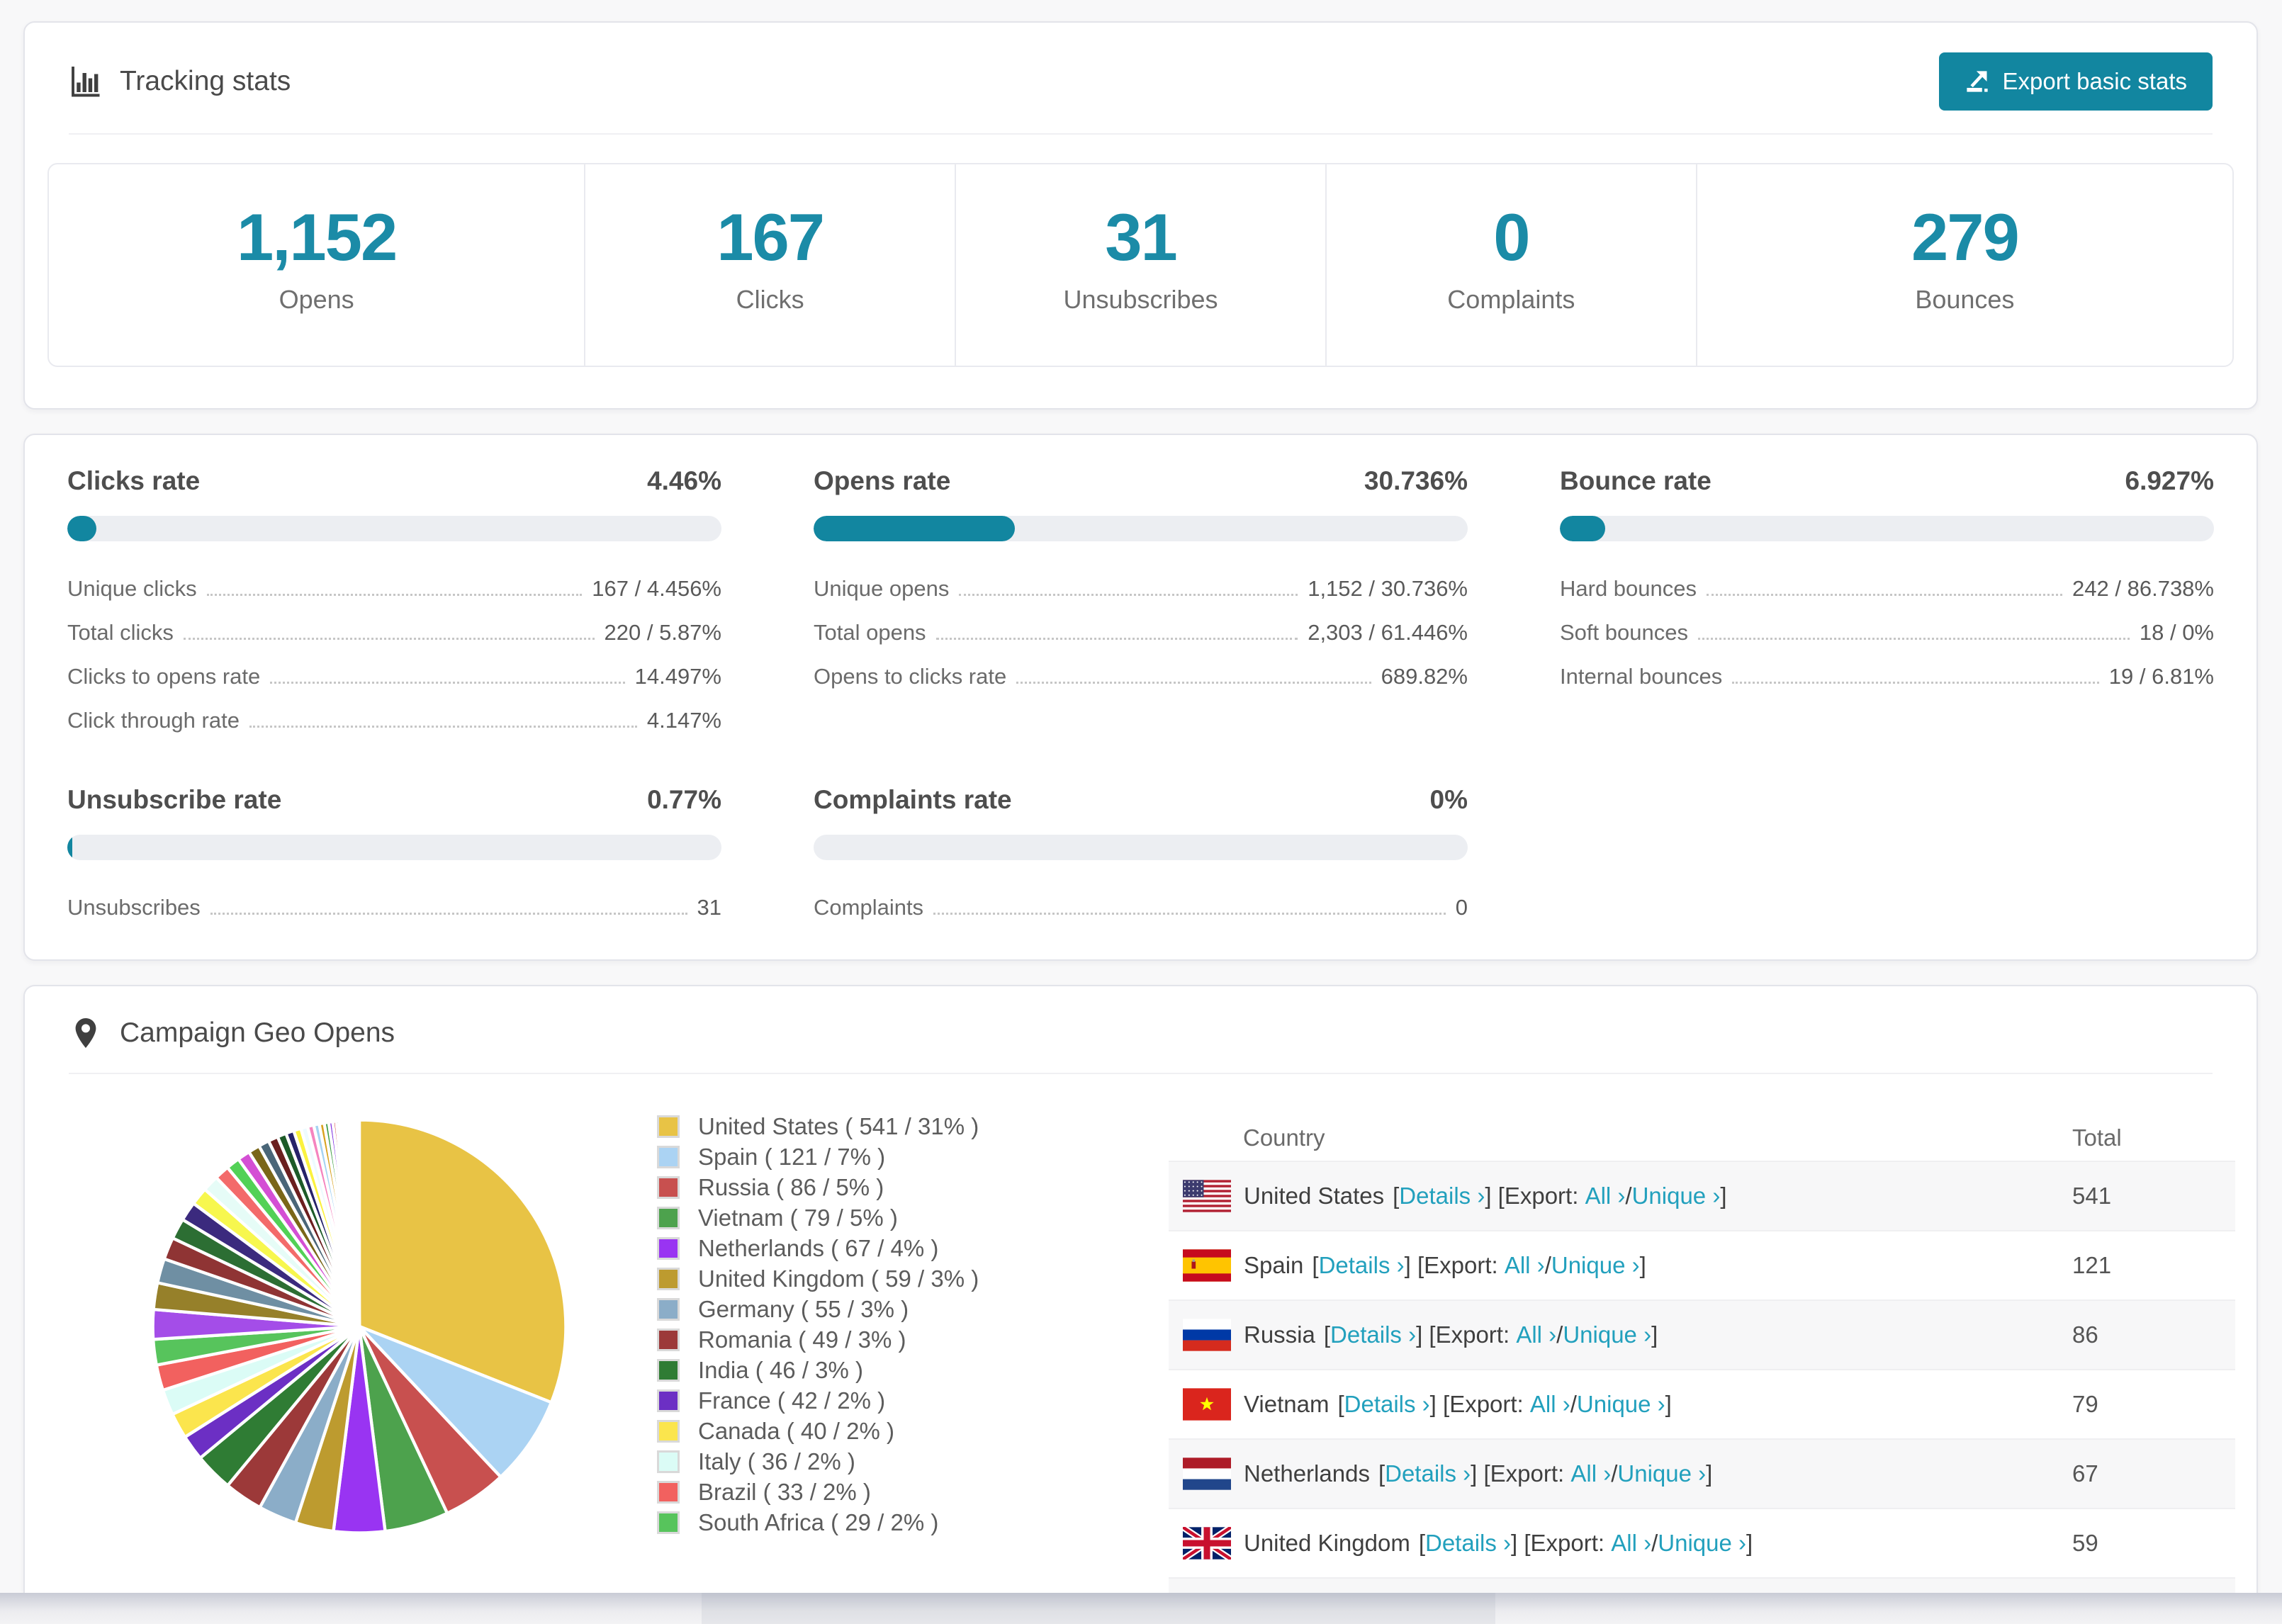 Image resolution: width=2282 pixels, height=1624 pixels. Describe the element at coordinates (1965, 300) in the screenshot. I see `stat-label: Bounces` at that location.